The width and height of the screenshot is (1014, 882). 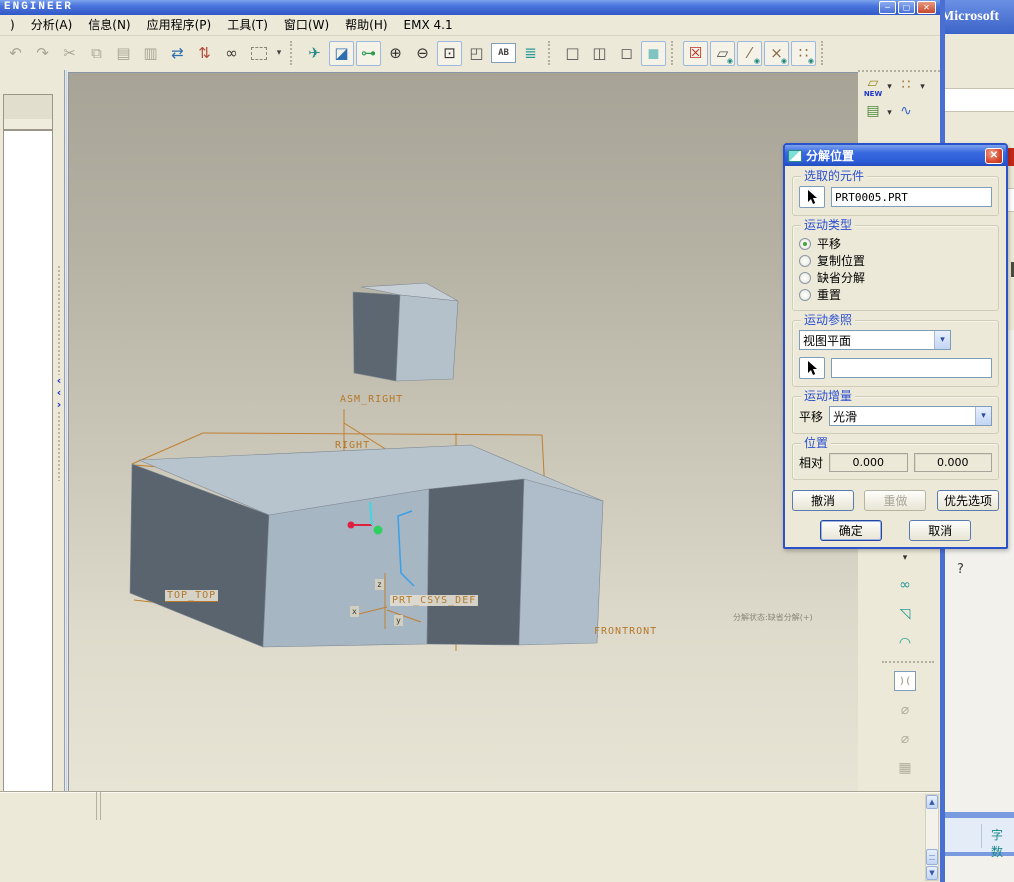 What do you see at coordinates (926, 7) in the screenshot?
I see `close-button: ✕` at bounding box center [926, 7].